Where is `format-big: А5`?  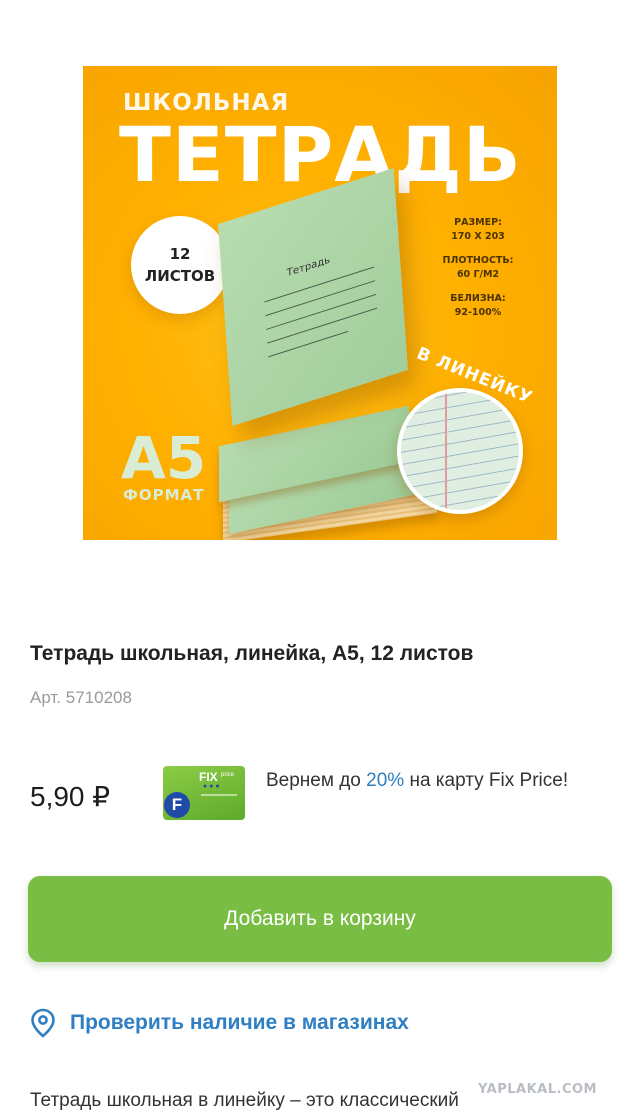 format-big: А5 is located at coordinates (164, 458).